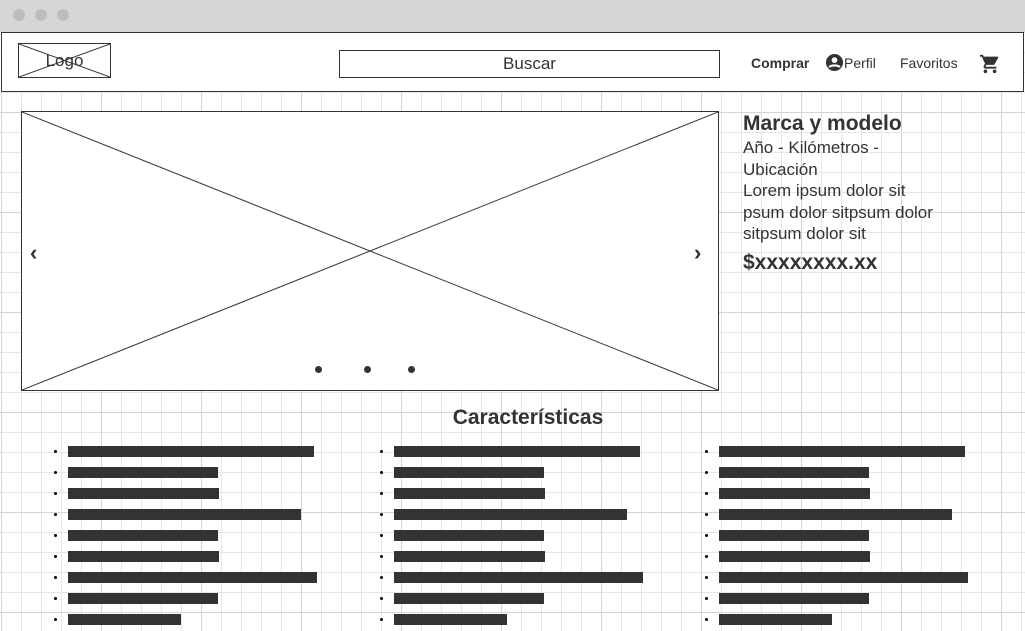 This screenshot has width=1025, height=631. I want to click on product-subtitle: Año - Kilómetros - Ubicación, so click(811, 158).